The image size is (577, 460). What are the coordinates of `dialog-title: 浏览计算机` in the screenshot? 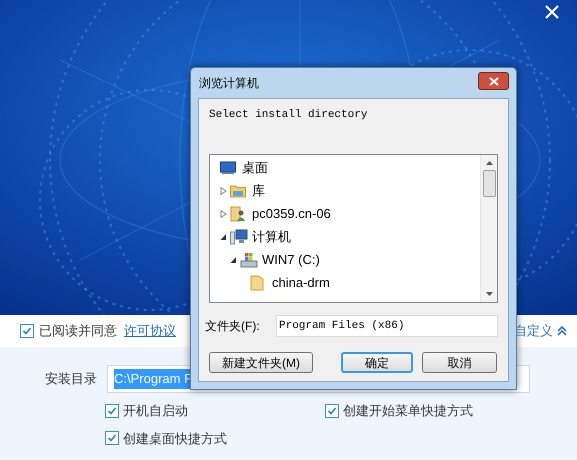 It's located at (228, 83).